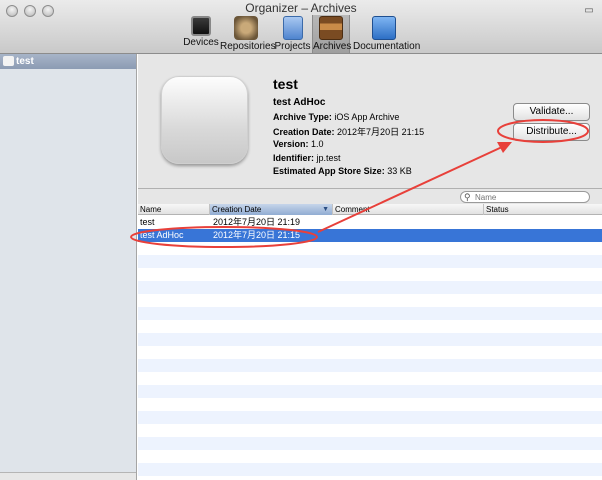 Image resolution: width=602 pixels, height=480 pixels. I want to click on identifier-row: Identifier: jp.test, so click(307, 158).